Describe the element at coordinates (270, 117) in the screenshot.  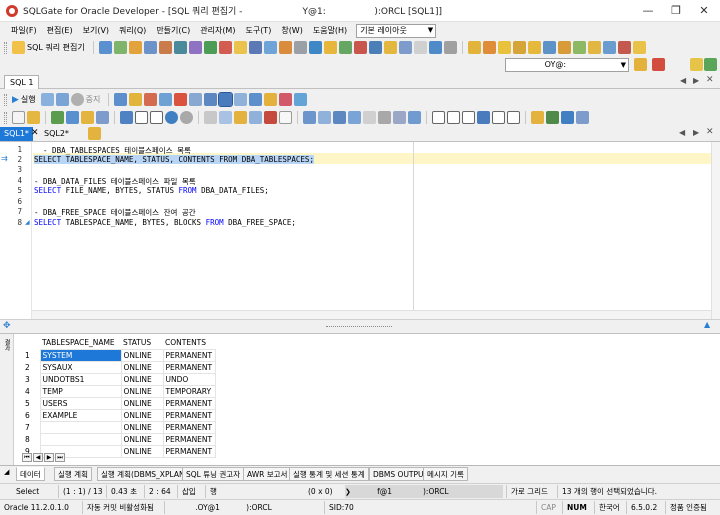
I see `delete-icon` at that location.